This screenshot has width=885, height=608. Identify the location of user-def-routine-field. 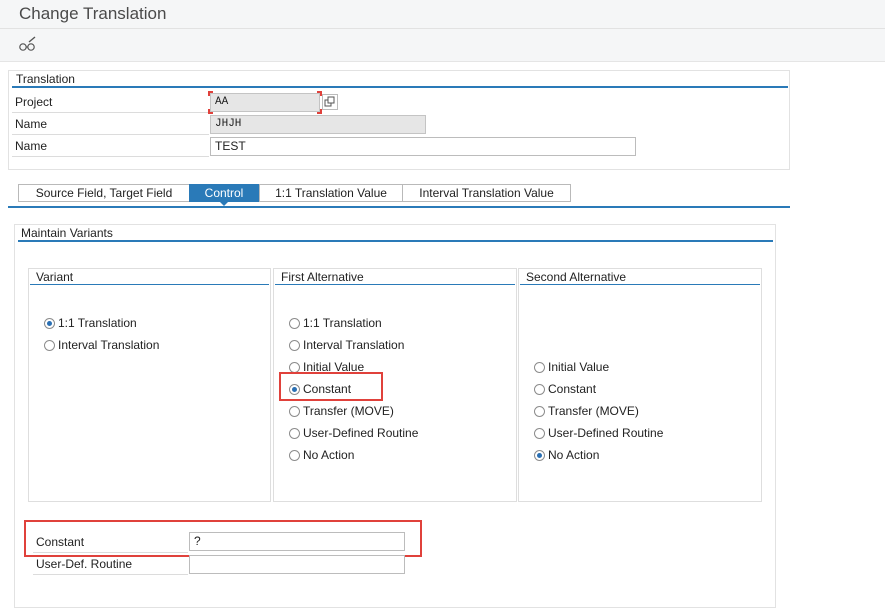
(297, 564).